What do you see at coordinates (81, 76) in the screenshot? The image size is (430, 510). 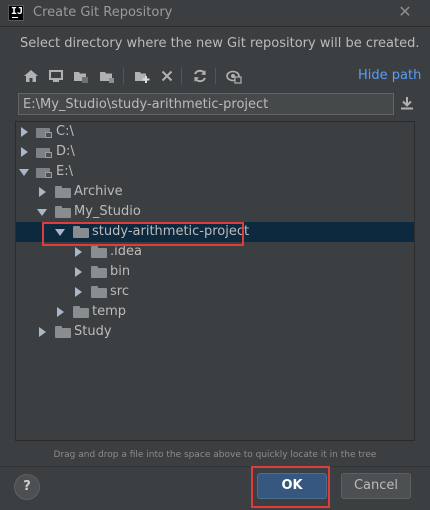 I see `project-folder-icon` at bounding box center [81, 76].